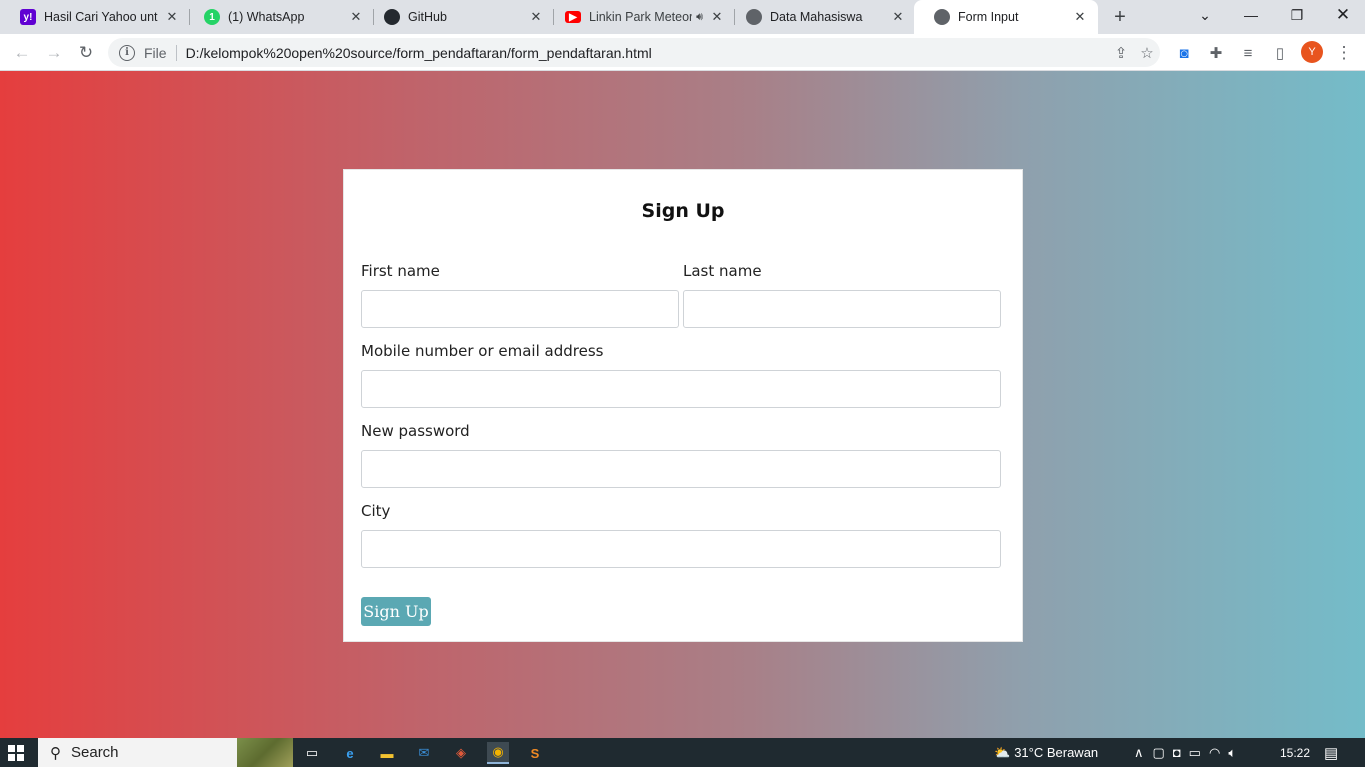 The height and width of the screenshot is (767, 1365). What do you see at coordinates (387, 753) in the screenshot?
I see `file-explorer-icon: ▬` at bounding box center [387, 753].